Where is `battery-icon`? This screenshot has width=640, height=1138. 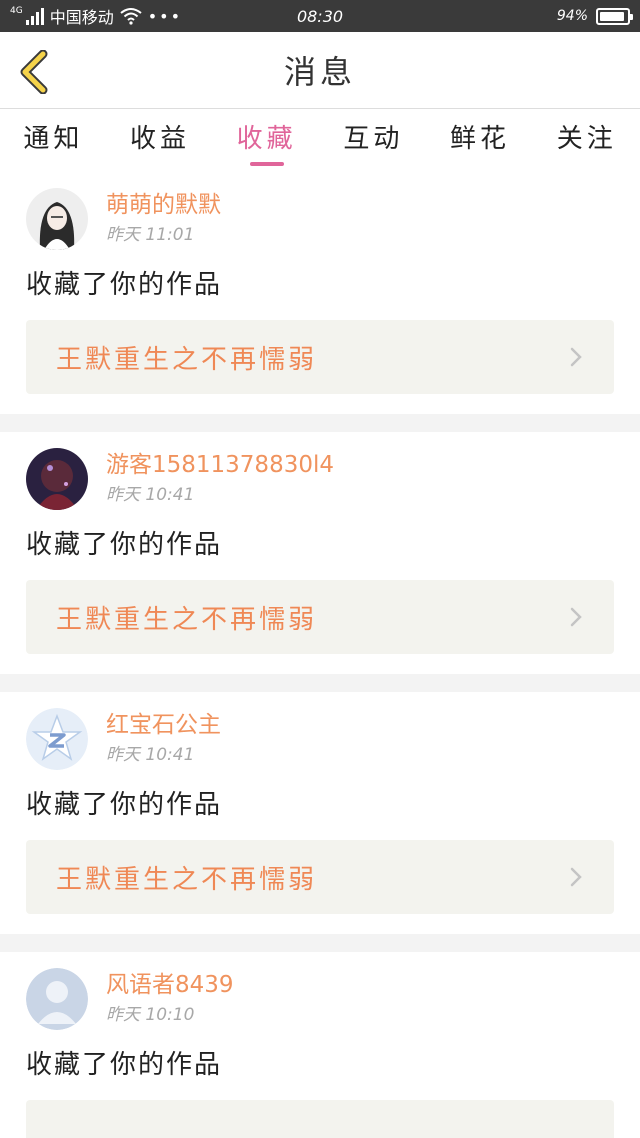
battery-icon is located at coordinates (614, 16).